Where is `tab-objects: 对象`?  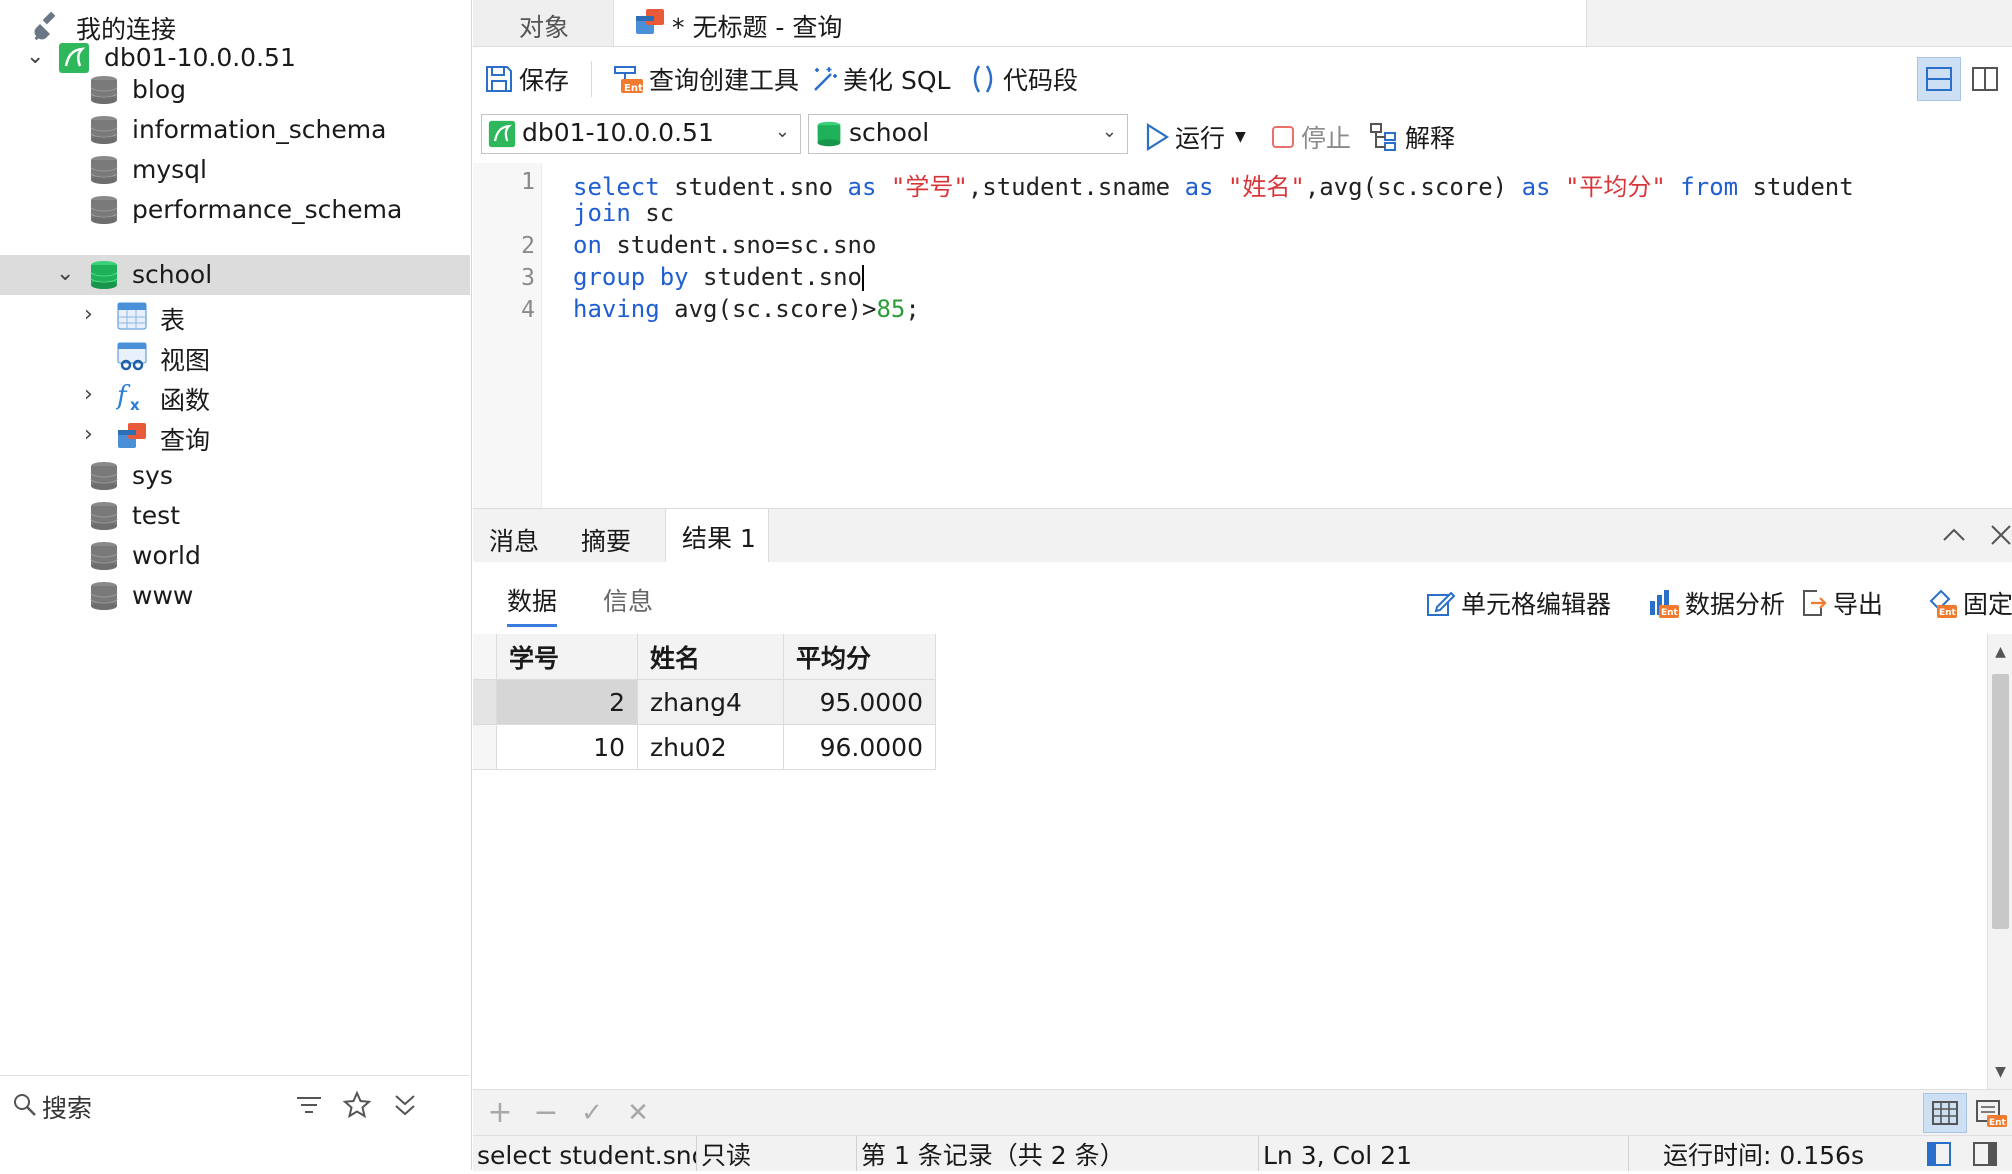 tab-objects: 对象 is located at coordinates (543, 23).